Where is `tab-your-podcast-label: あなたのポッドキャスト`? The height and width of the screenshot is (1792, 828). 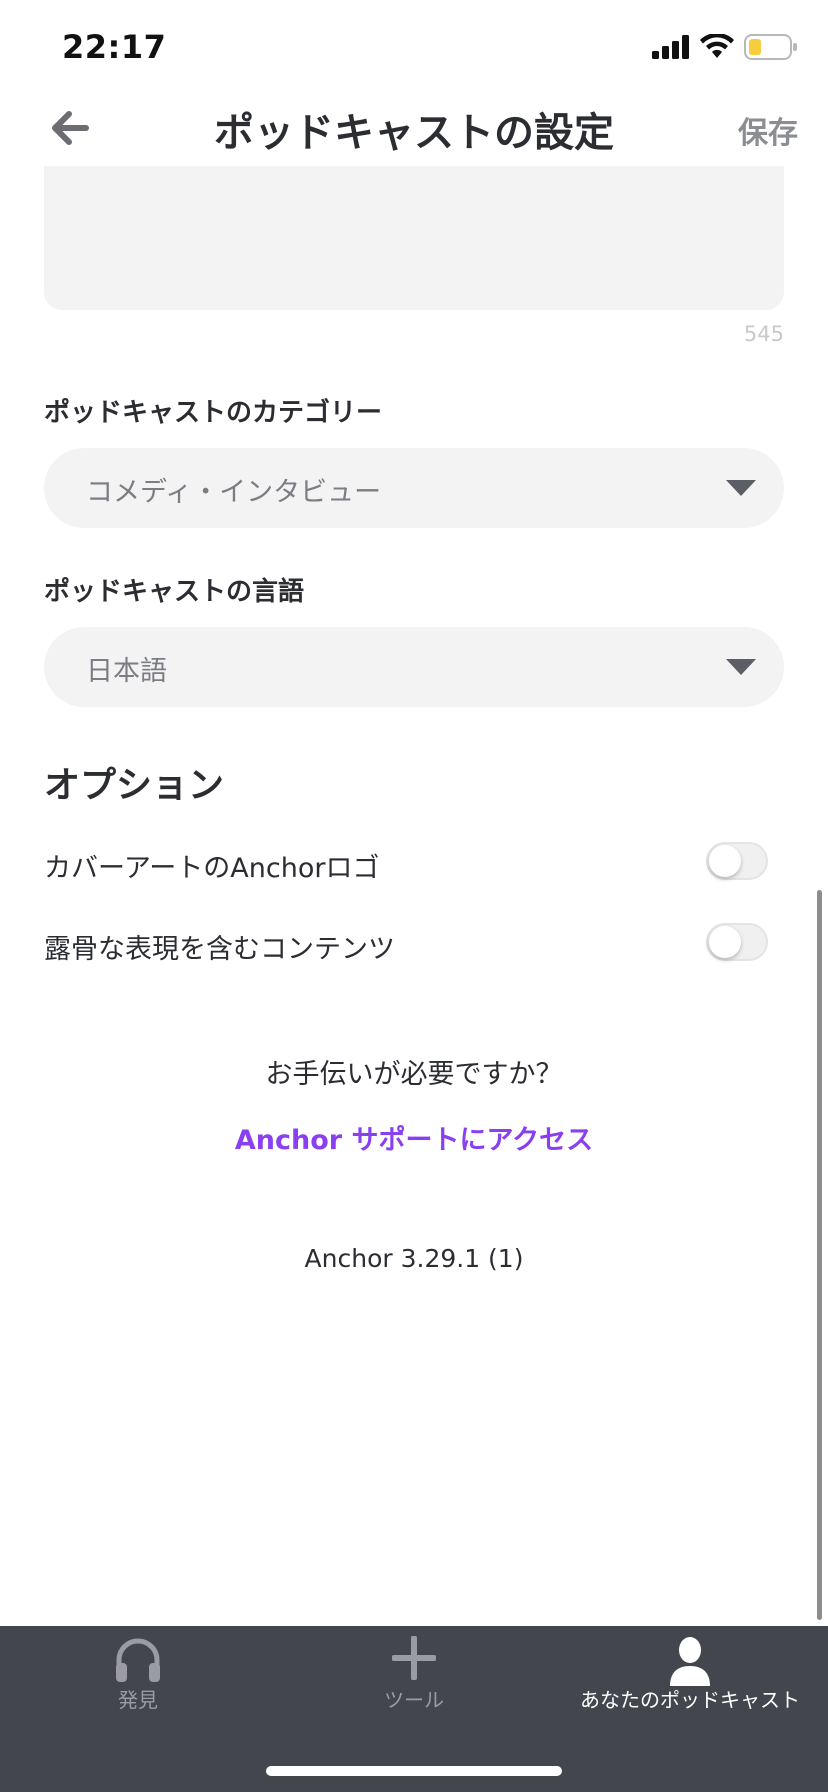 tab-your-podcast-label: あなたのポッドキャスト is located at coordinates (690, 1700).